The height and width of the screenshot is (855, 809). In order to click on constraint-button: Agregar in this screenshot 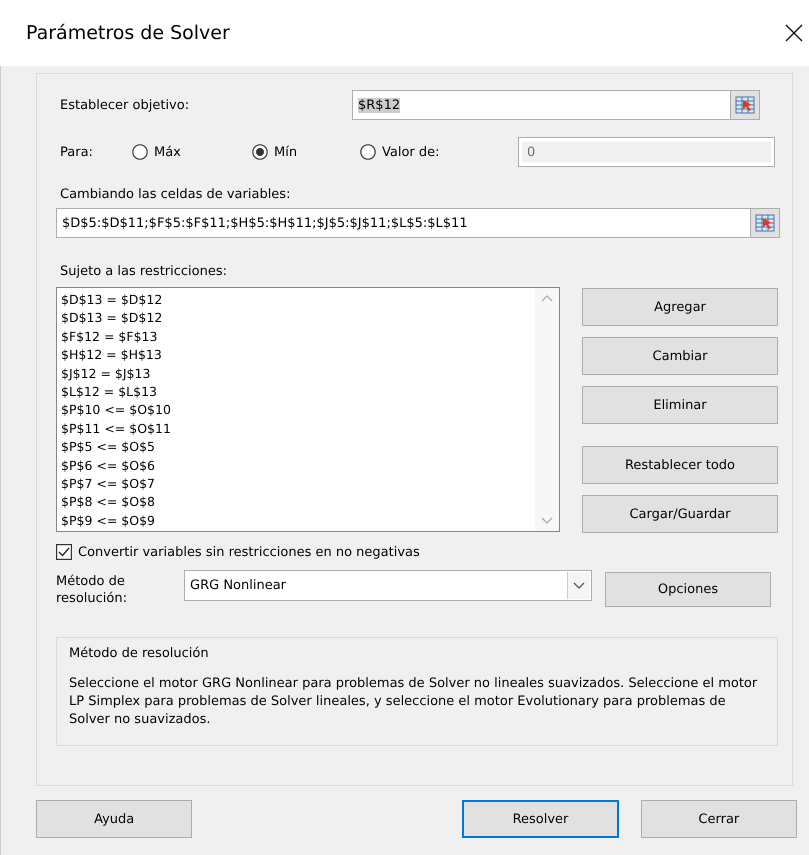, I will do `click(680, 307)`.